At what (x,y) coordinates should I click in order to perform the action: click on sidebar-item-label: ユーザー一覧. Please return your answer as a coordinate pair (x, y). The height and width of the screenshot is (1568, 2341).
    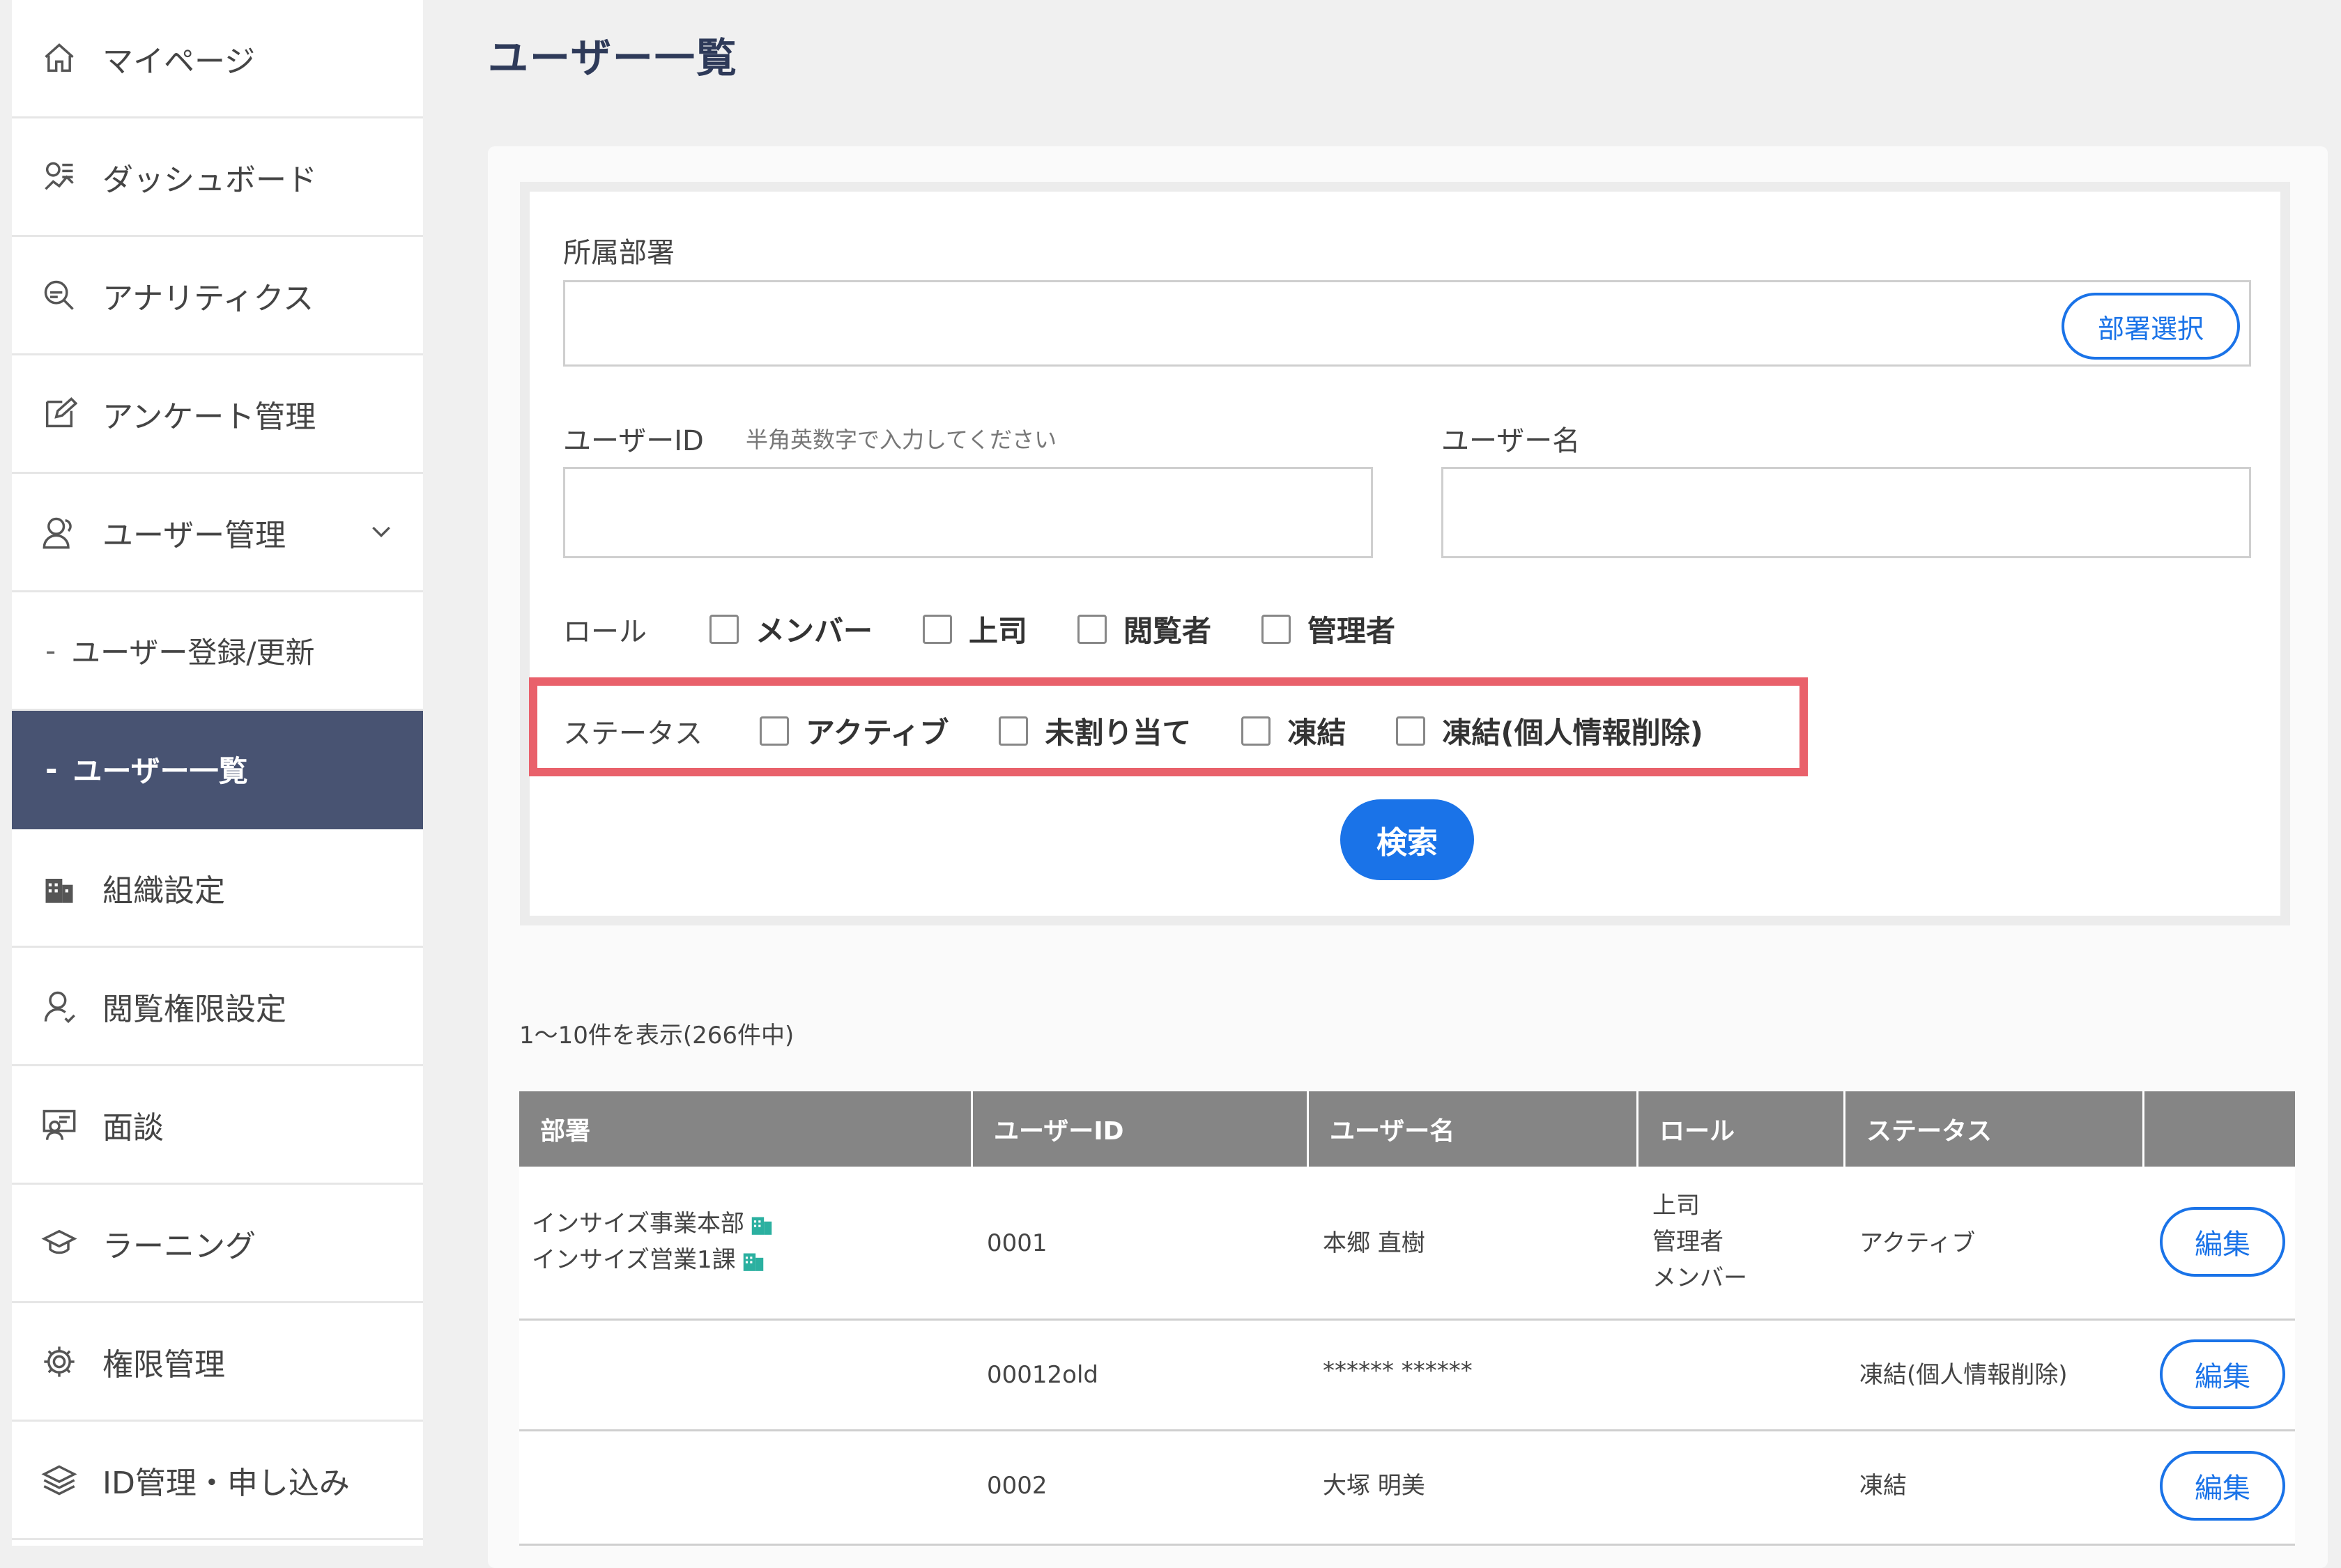
    Looking at the image, I should click on (160, 771).